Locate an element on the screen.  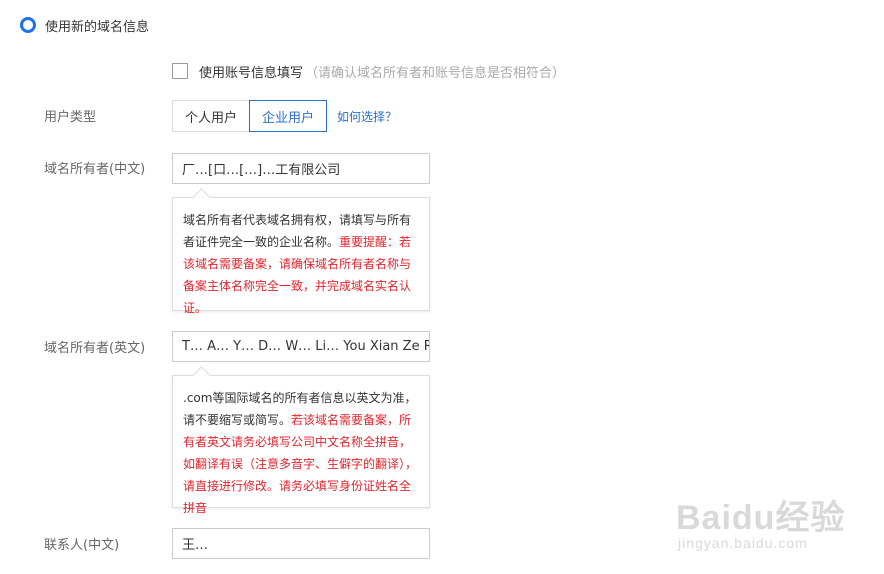
use-new-domain-info-option: 使用新的域名信息 is located at coordinates (84, 25).